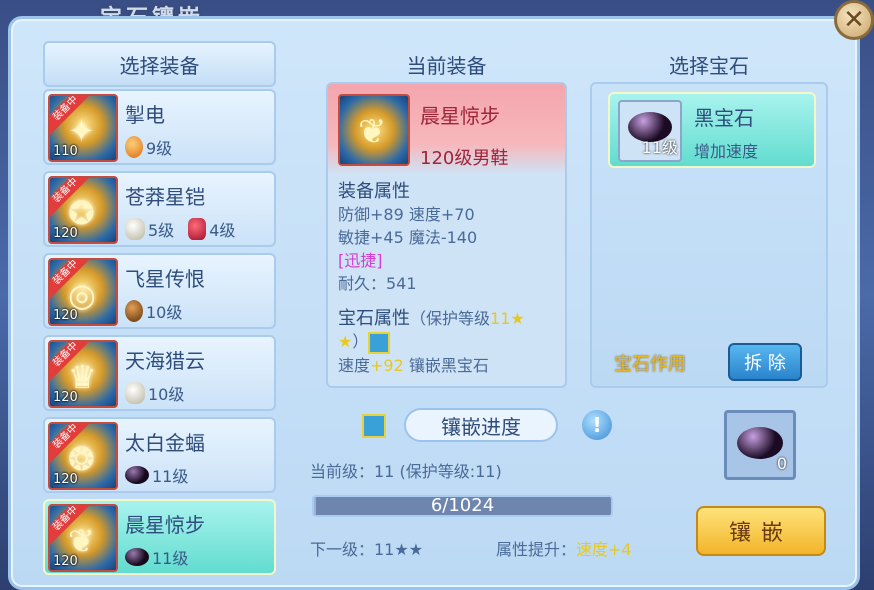  Describe the element at coordinates (165, 443) in the screenshot. I see `item-name: 太白金蝠` at that location.